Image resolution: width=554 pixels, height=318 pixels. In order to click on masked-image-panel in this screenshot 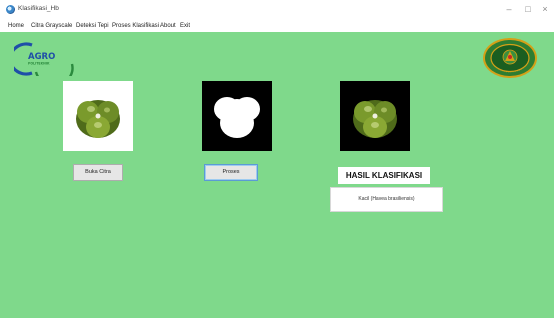, I will do `click(375, 116)`.